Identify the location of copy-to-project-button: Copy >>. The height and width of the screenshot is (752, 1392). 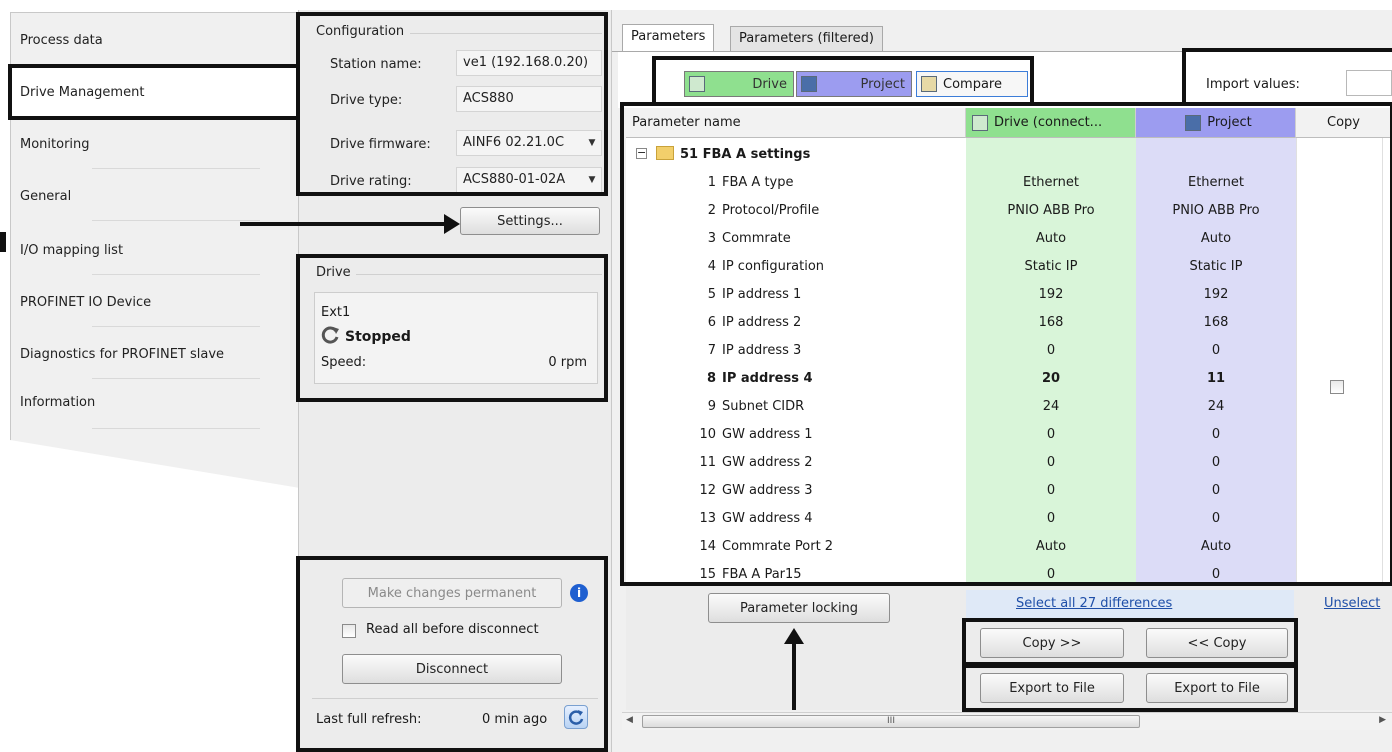
(1052, 643).